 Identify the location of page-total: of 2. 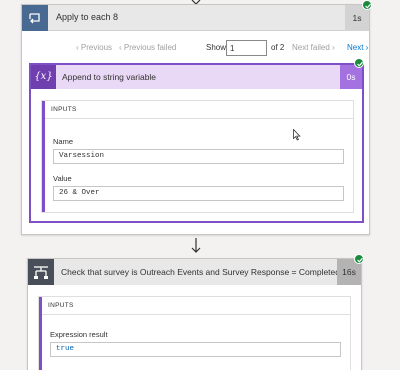
(278, 47).